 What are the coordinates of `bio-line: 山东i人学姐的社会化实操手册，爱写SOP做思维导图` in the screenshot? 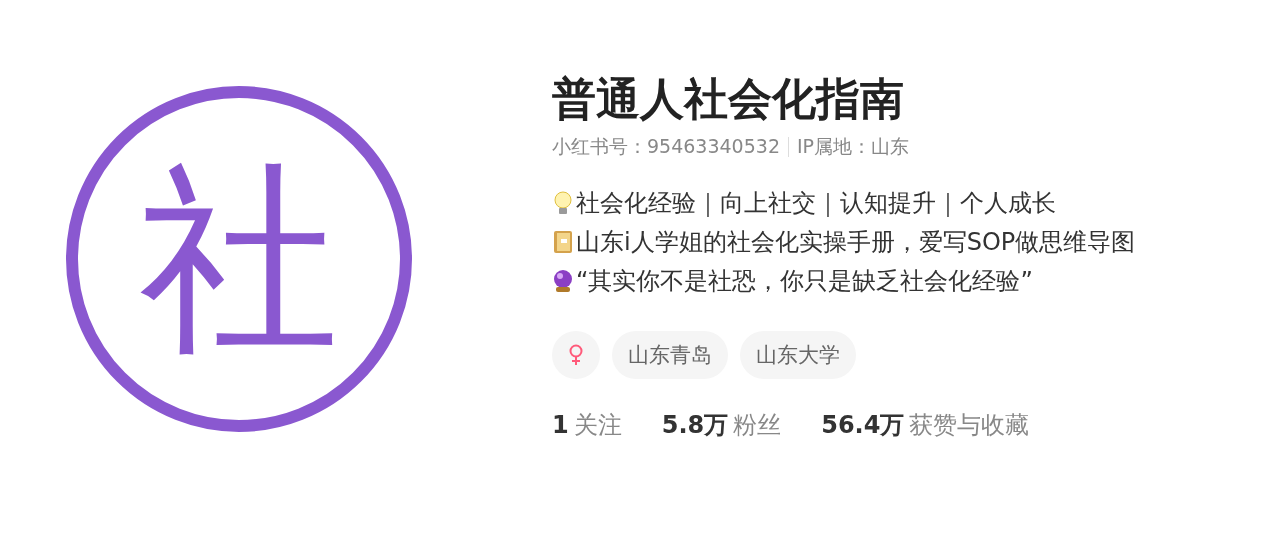 It's located at (856, 242).